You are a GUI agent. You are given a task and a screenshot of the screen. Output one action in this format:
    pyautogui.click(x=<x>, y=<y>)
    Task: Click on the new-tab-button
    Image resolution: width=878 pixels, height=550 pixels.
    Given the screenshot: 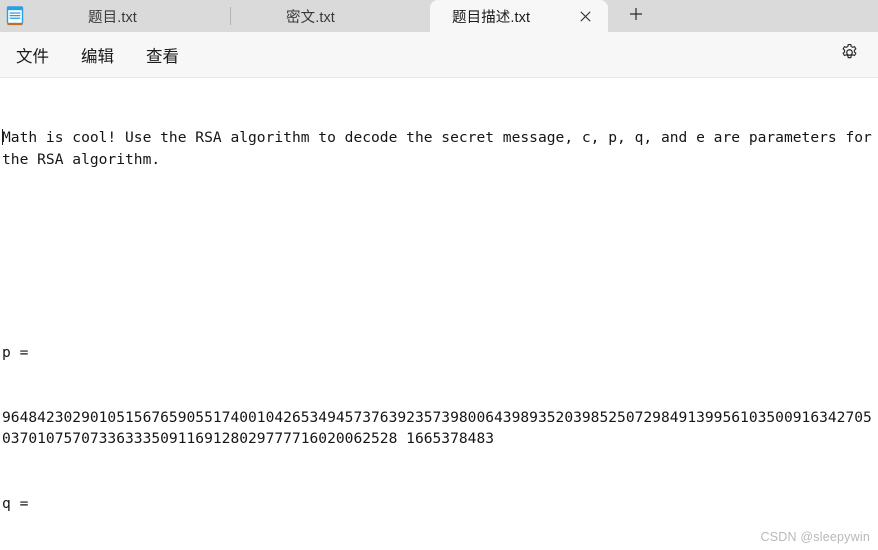 What is the action you would take?
    pyautogui.click(x=636, y=16)
    